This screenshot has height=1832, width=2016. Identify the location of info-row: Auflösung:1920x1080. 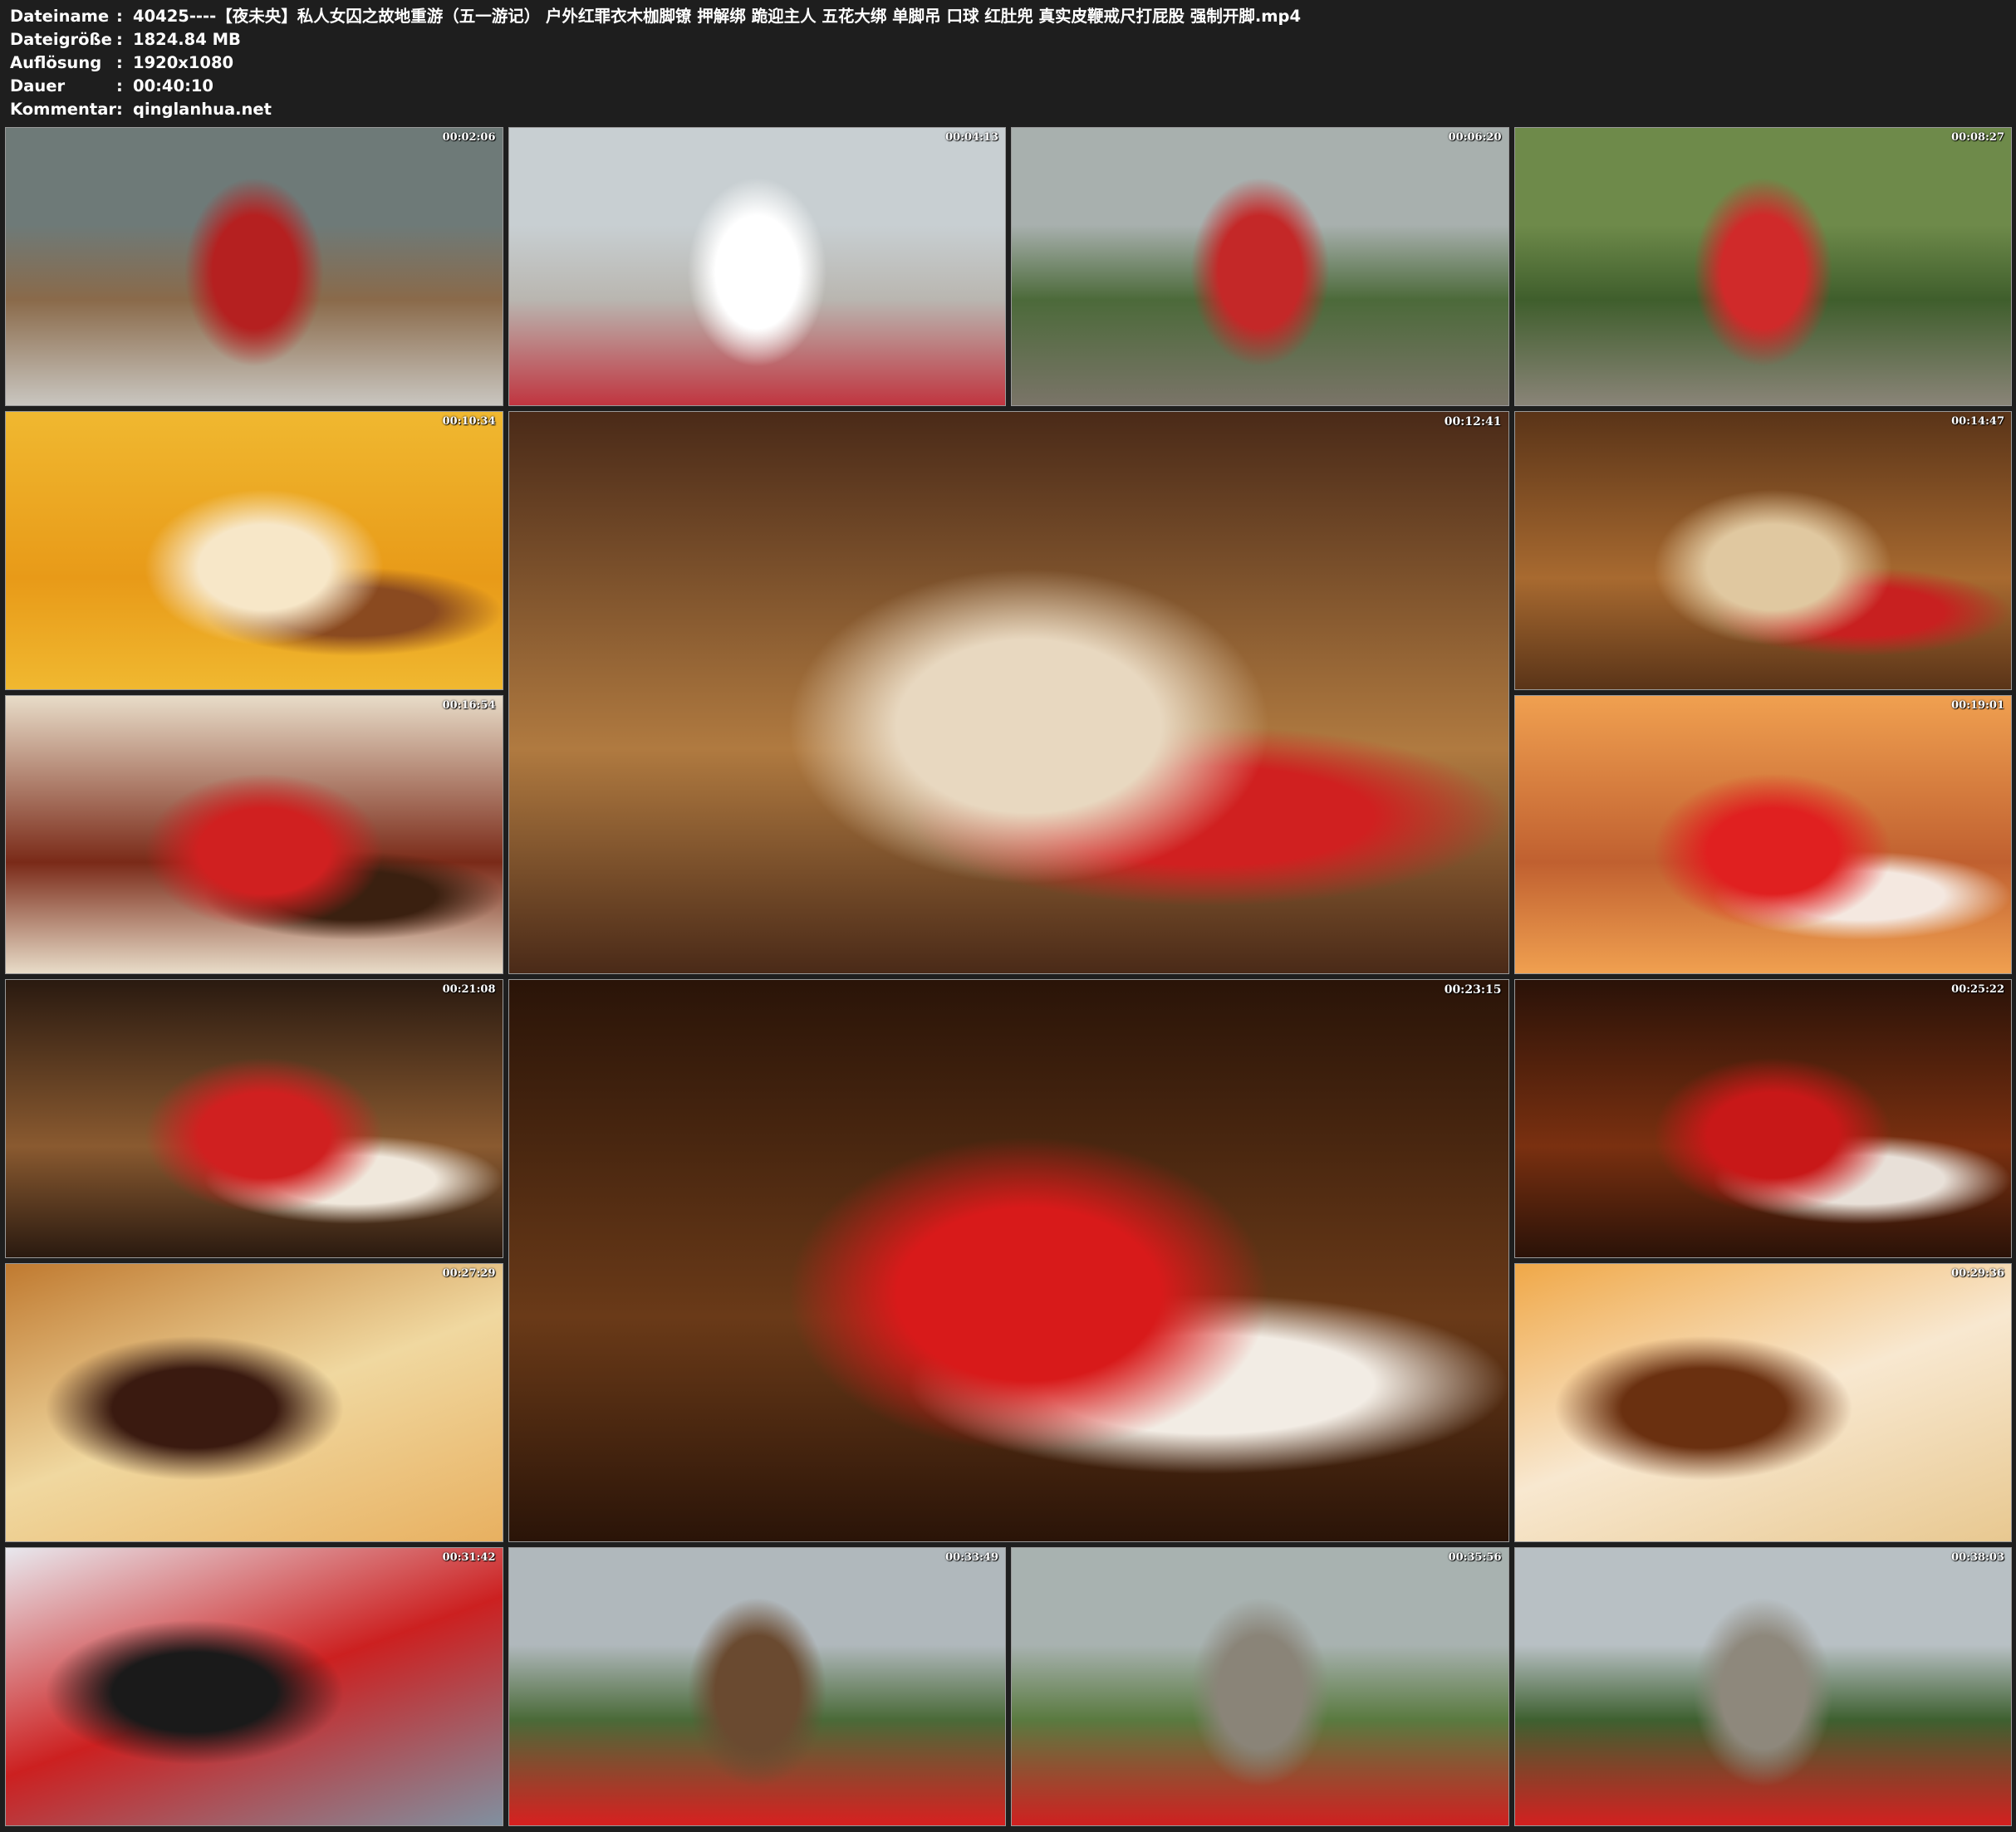
(655, 63).